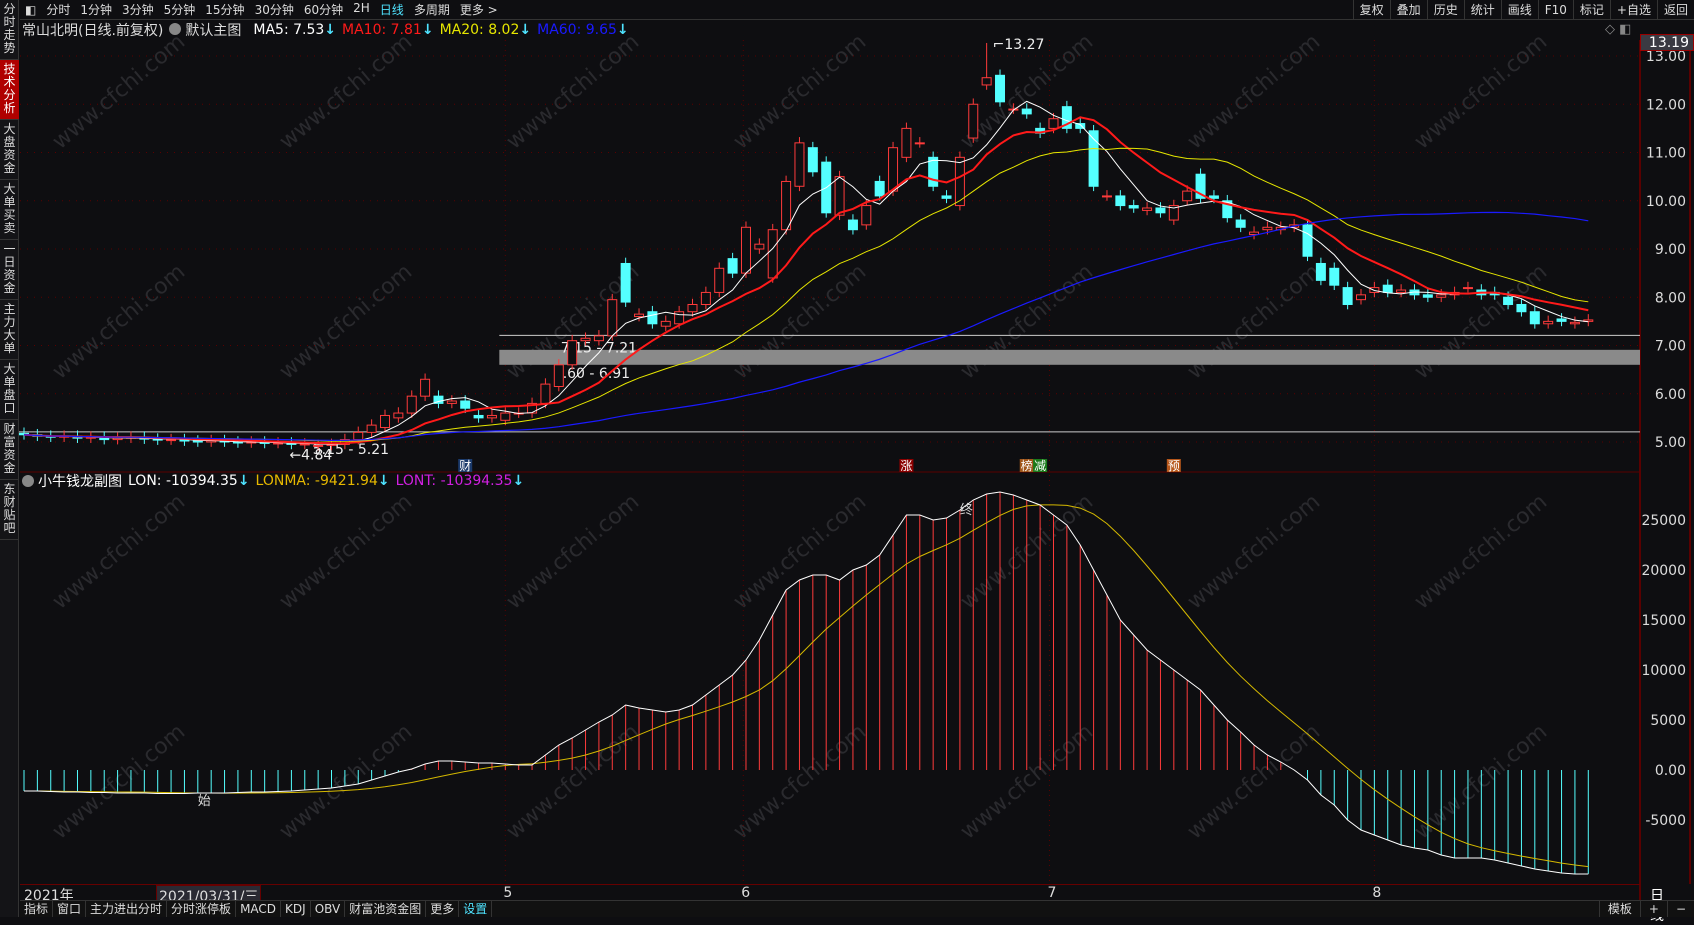 This screenshot has height=925, width=1694. Describe the element at coordinates (1482, 10) in the screenshot. I see `toolbar-button: 统计` at that location.